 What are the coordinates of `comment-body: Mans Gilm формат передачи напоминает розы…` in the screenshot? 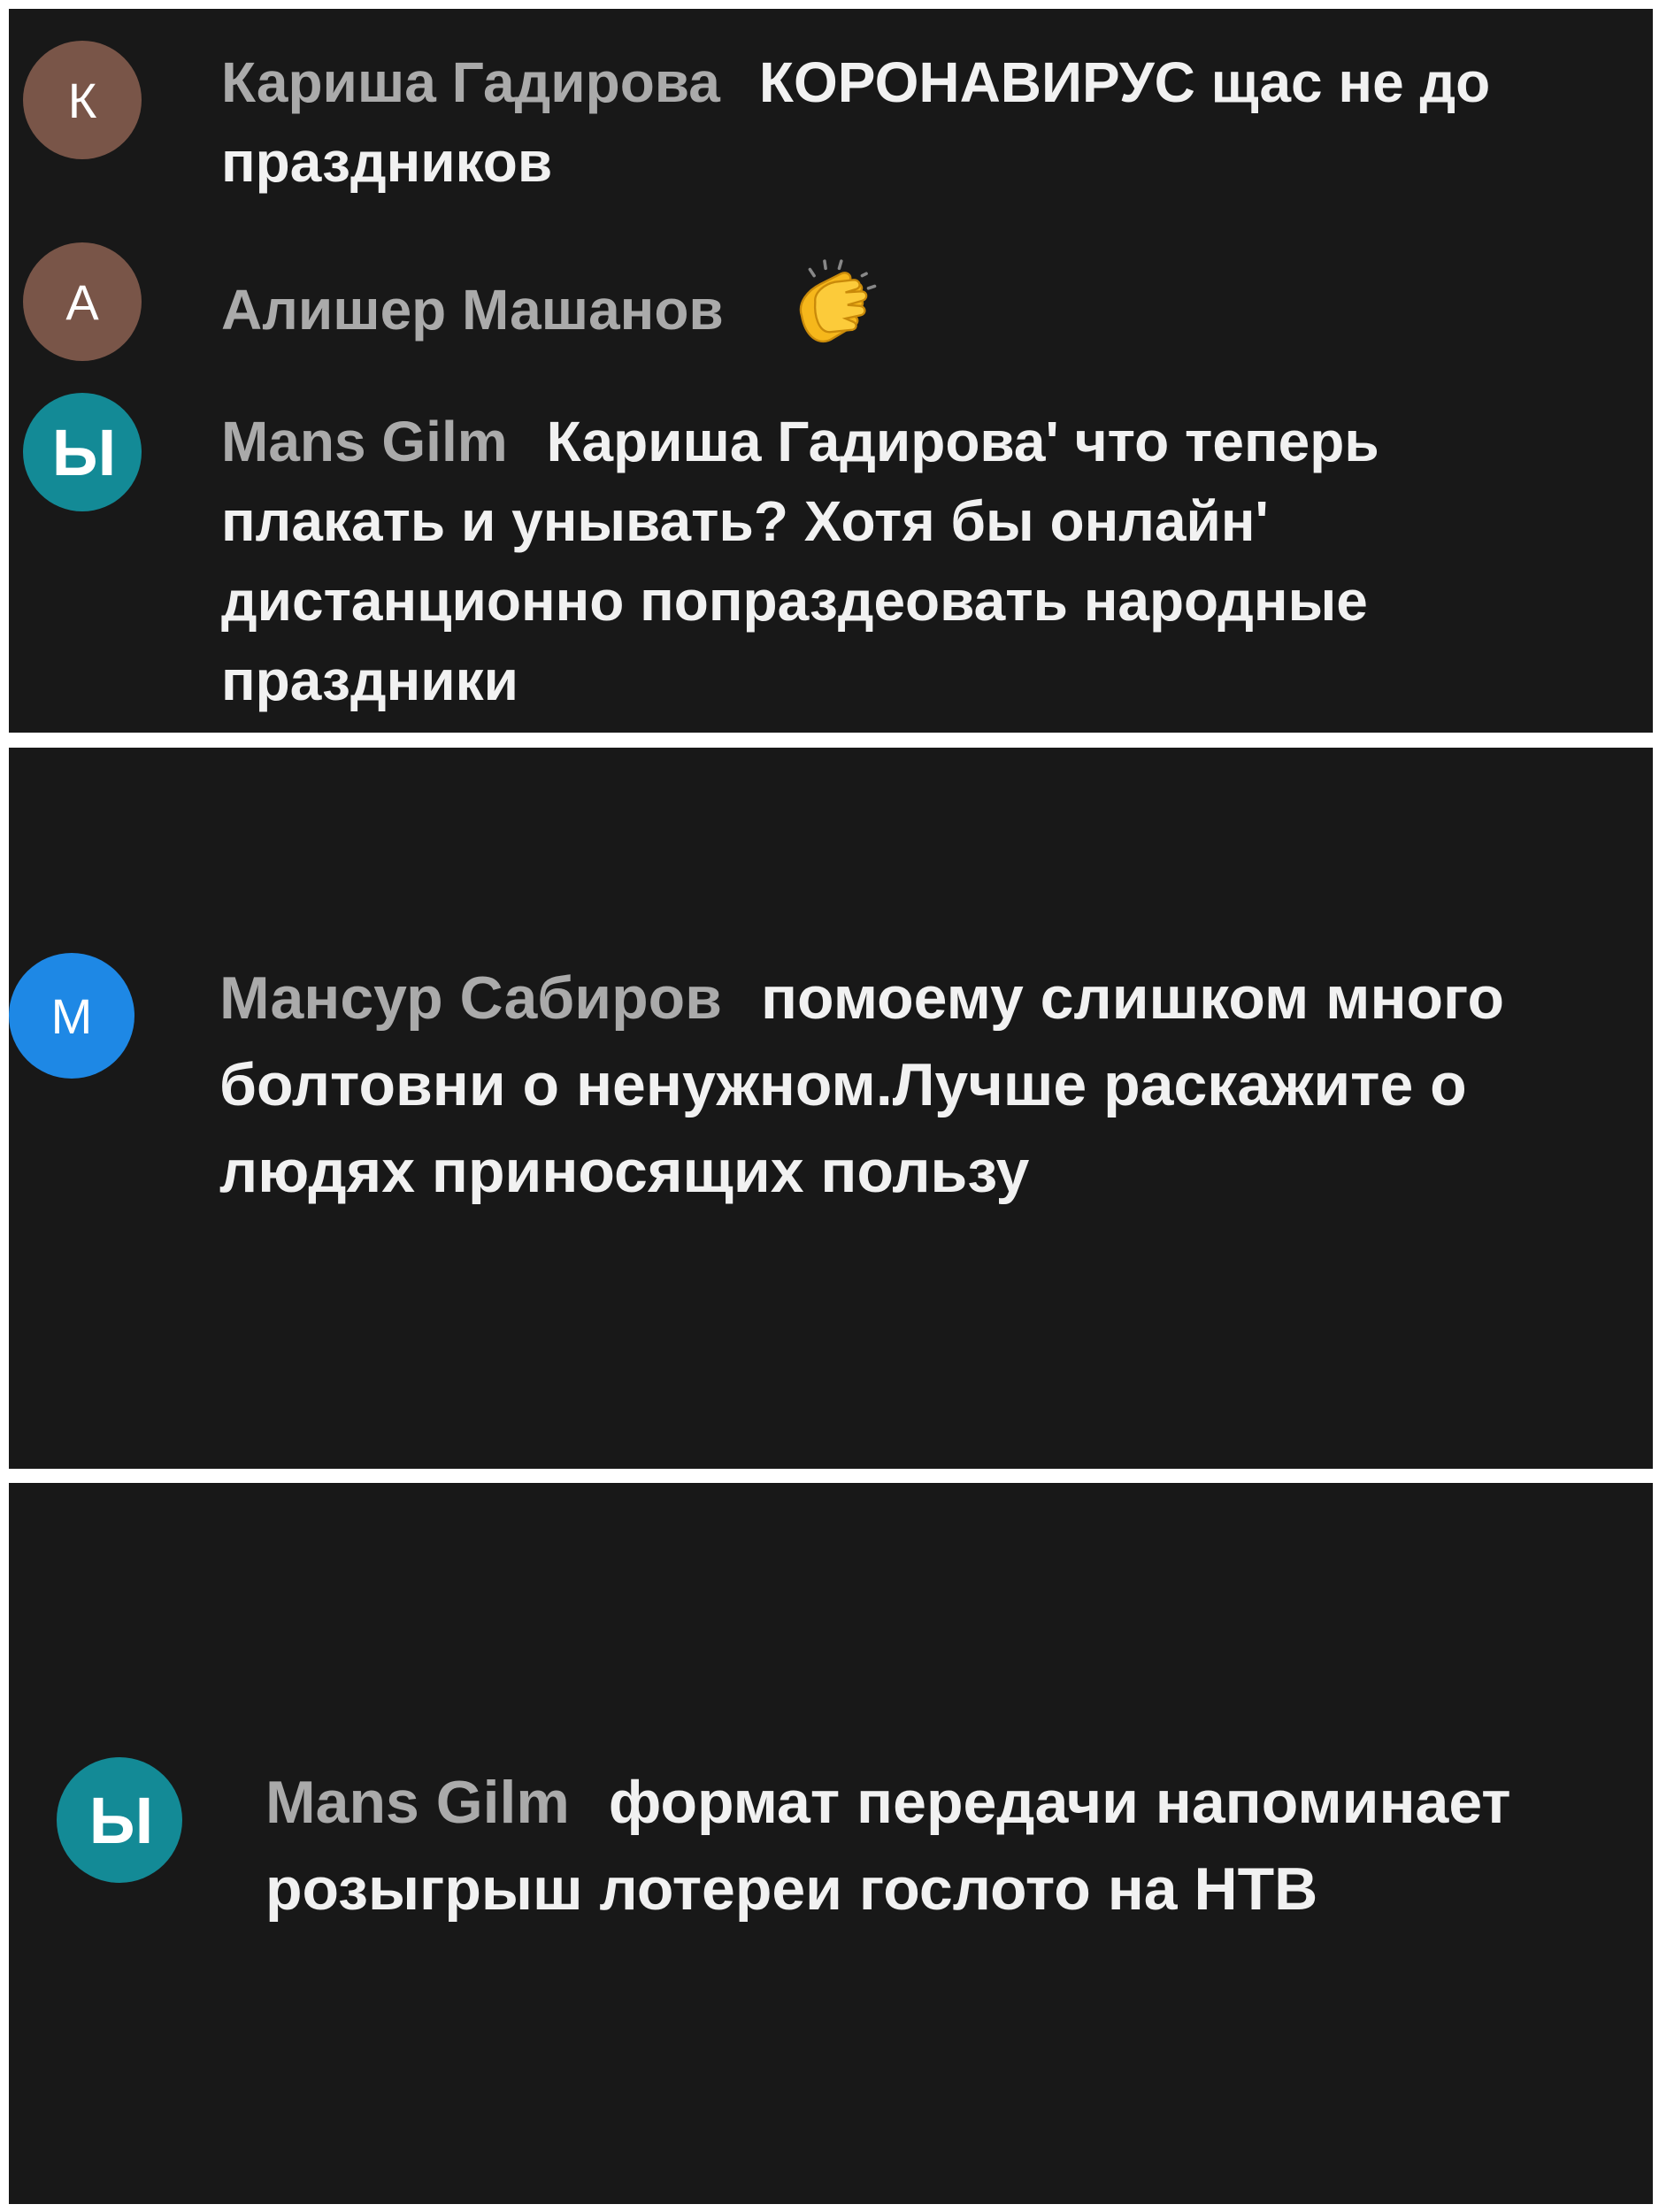 It's located at (947, 1845).